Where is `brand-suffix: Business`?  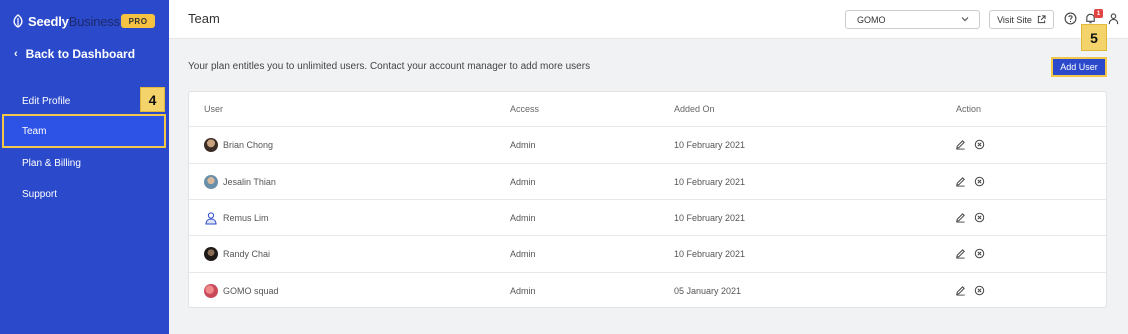
brand-suffix: Business is located at coordinates (94, 21).